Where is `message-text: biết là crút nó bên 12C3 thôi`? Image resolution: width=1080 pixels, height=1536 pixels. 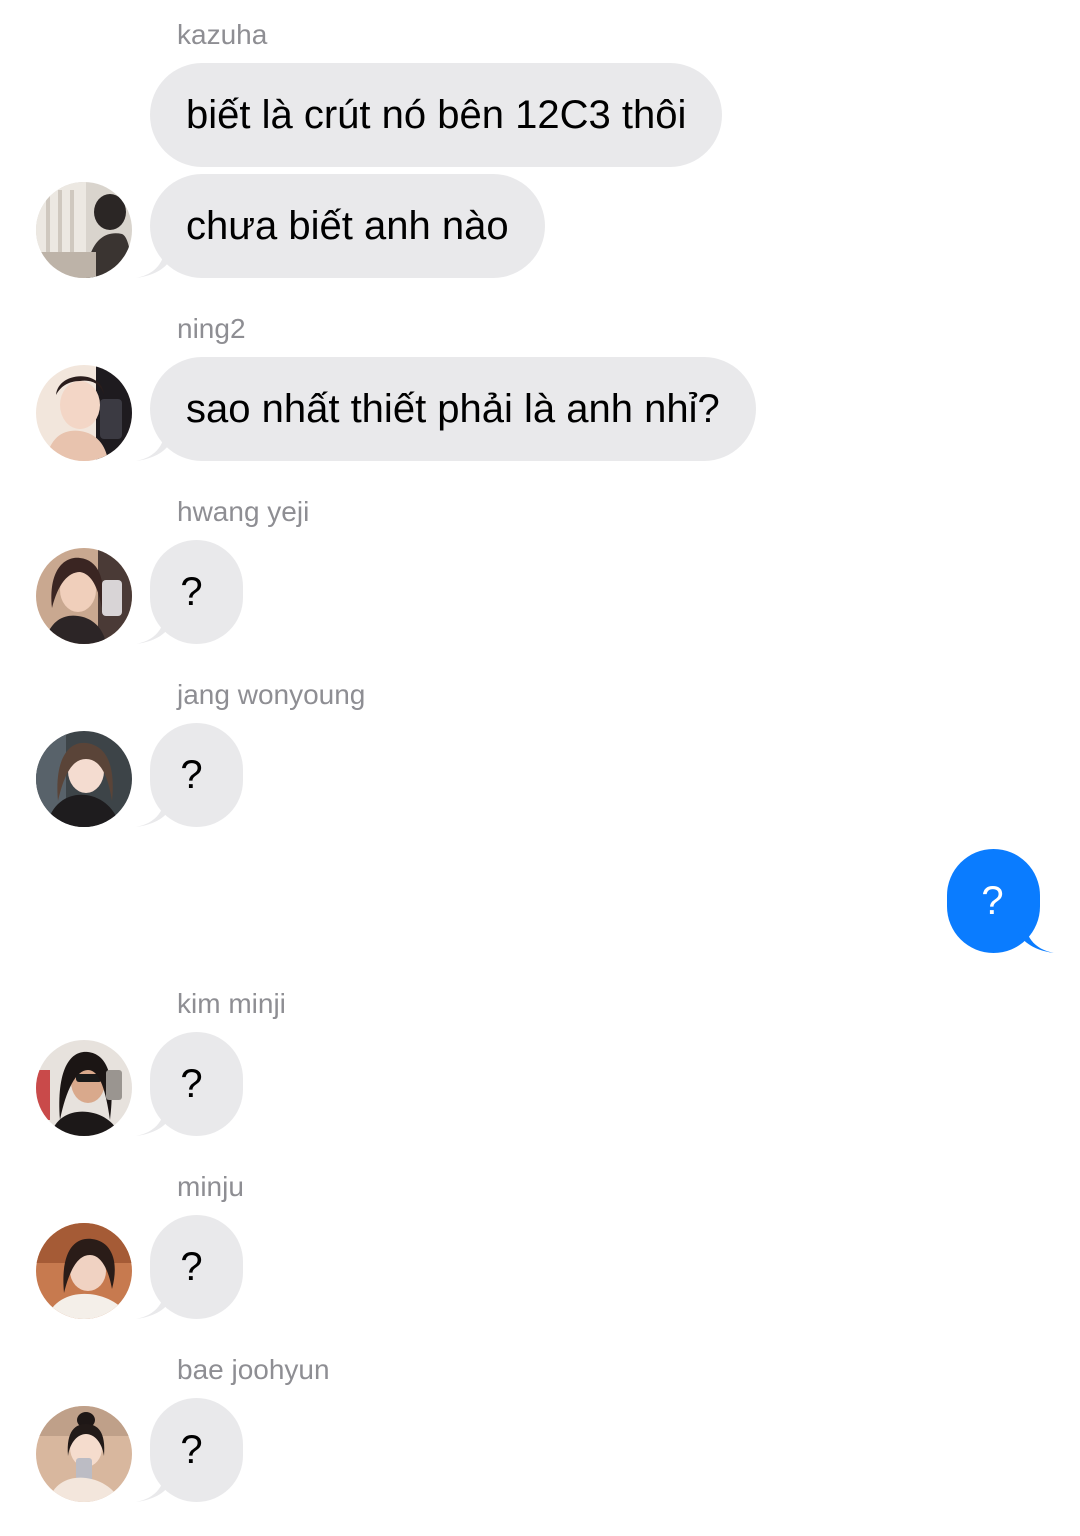 message-text: biết là crút nó bên 12C3 thôi is located at coordinates (436, 115).